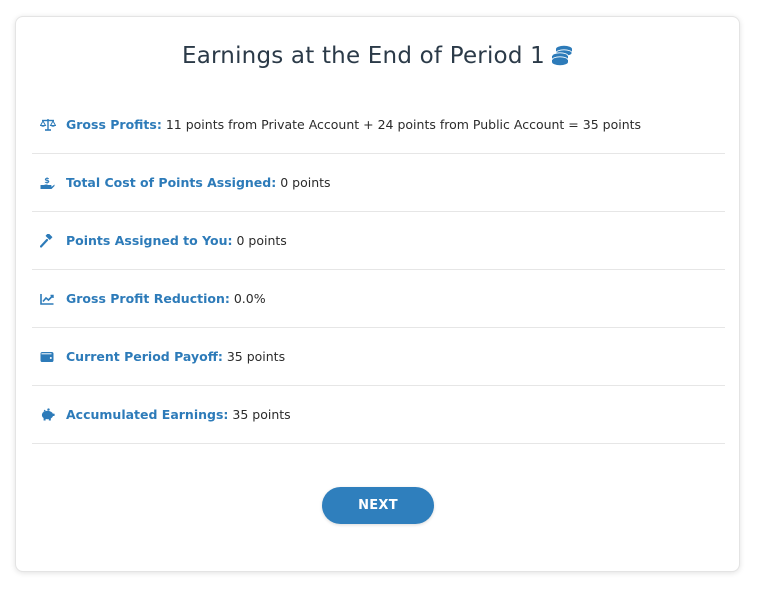 The height and width of the screenshot is (589, 760). I want to click on chart-line-icon, so click(49, 299).